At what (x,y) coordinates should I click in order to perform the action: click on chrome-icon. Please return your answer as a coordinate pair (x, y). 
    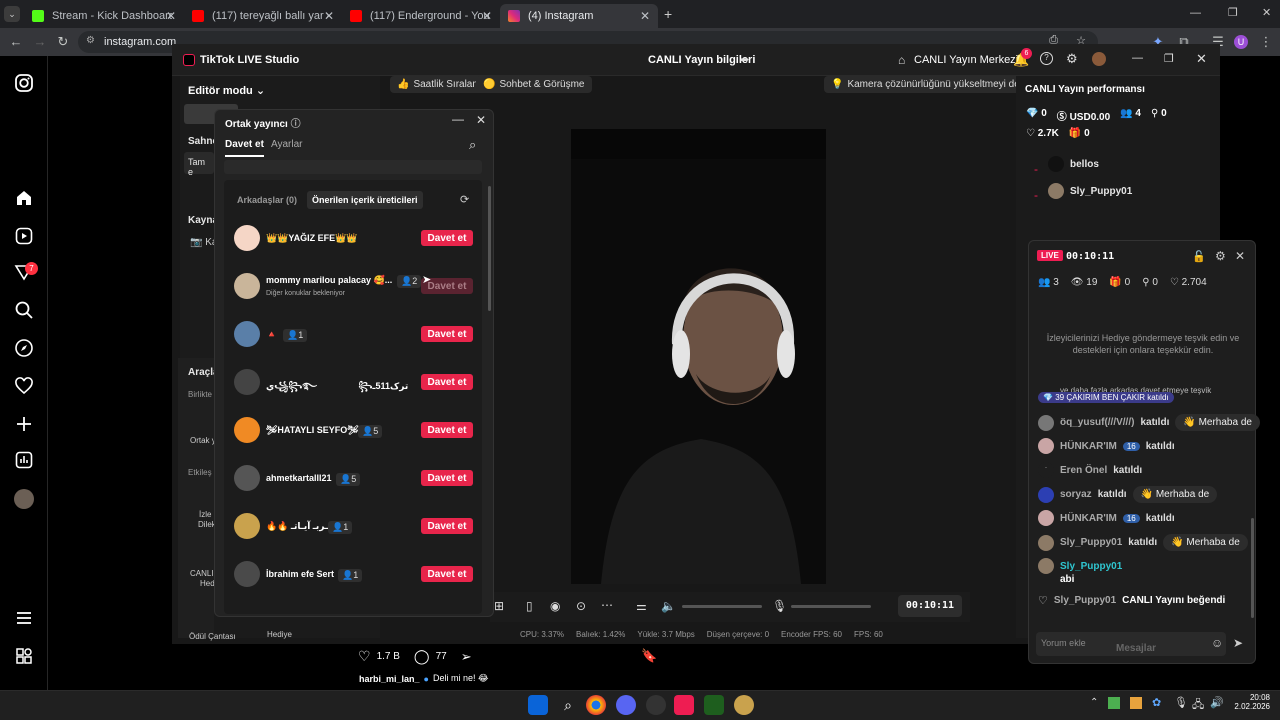
    Looking at the image, I should click on (596, 705).